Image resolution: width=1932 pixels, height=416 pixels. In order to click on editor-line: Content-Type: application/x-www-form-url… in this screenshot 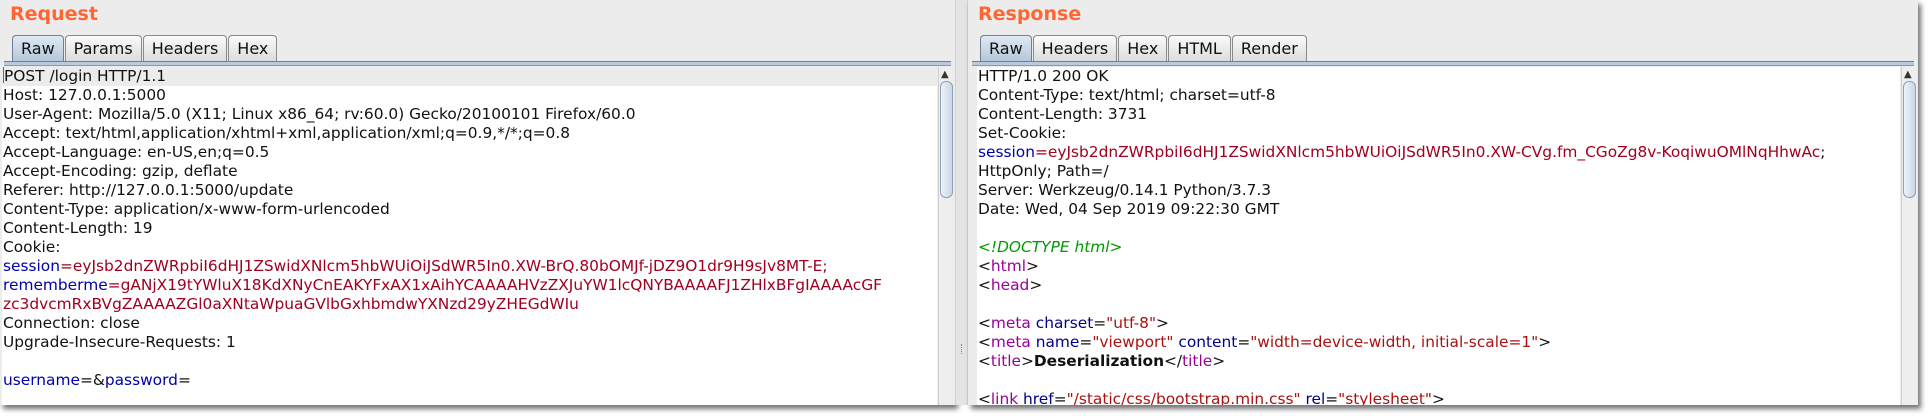, I will do `click(469, 209)`.